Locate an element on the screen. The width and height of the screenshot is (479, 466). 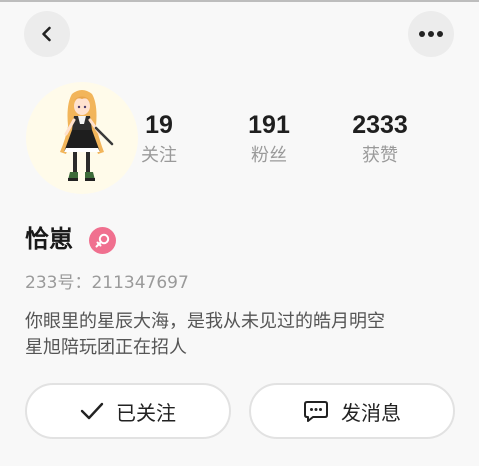
chevron-left-icon is located at coordinates (46, 34).